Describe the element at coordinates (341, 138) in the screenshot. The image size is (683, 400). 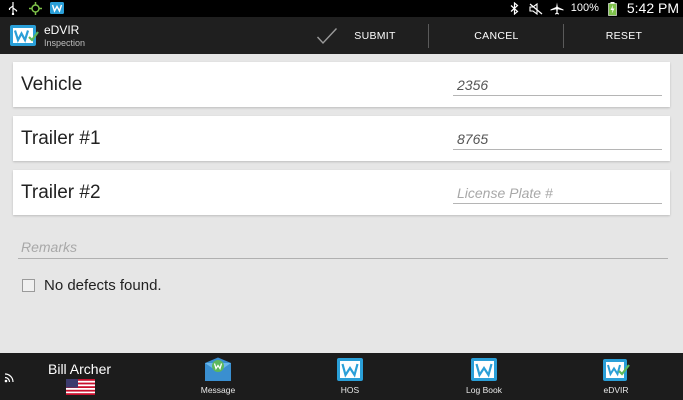
I see `trailer1-card: Trailer #1` at that location.